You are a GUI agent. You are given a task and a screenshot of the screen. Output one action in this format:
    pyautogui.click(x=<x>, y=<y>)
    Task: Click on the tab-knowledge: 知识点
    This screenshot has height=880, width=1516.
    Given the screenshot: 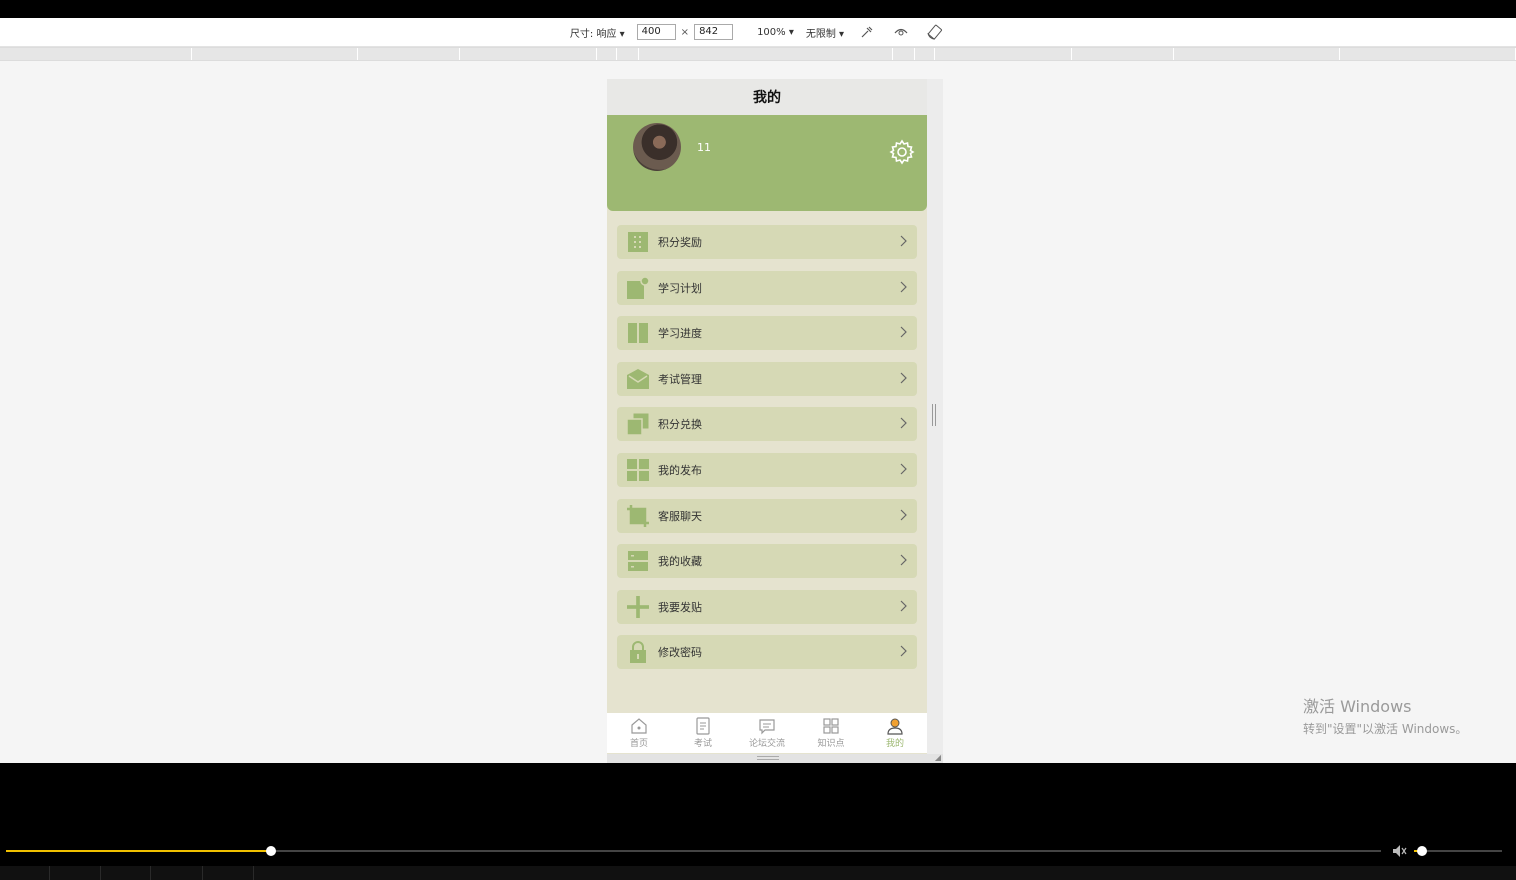 What is the action you would take?
    pyautogui.click(x=831, y=733)
    